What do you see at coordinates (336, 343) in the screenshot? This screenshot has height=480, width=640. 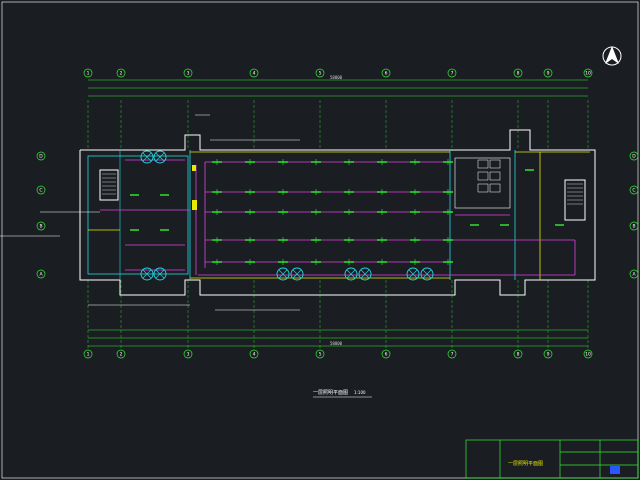 I see `total-dimension-bottom: 58800` at bounding box center [336, 343].